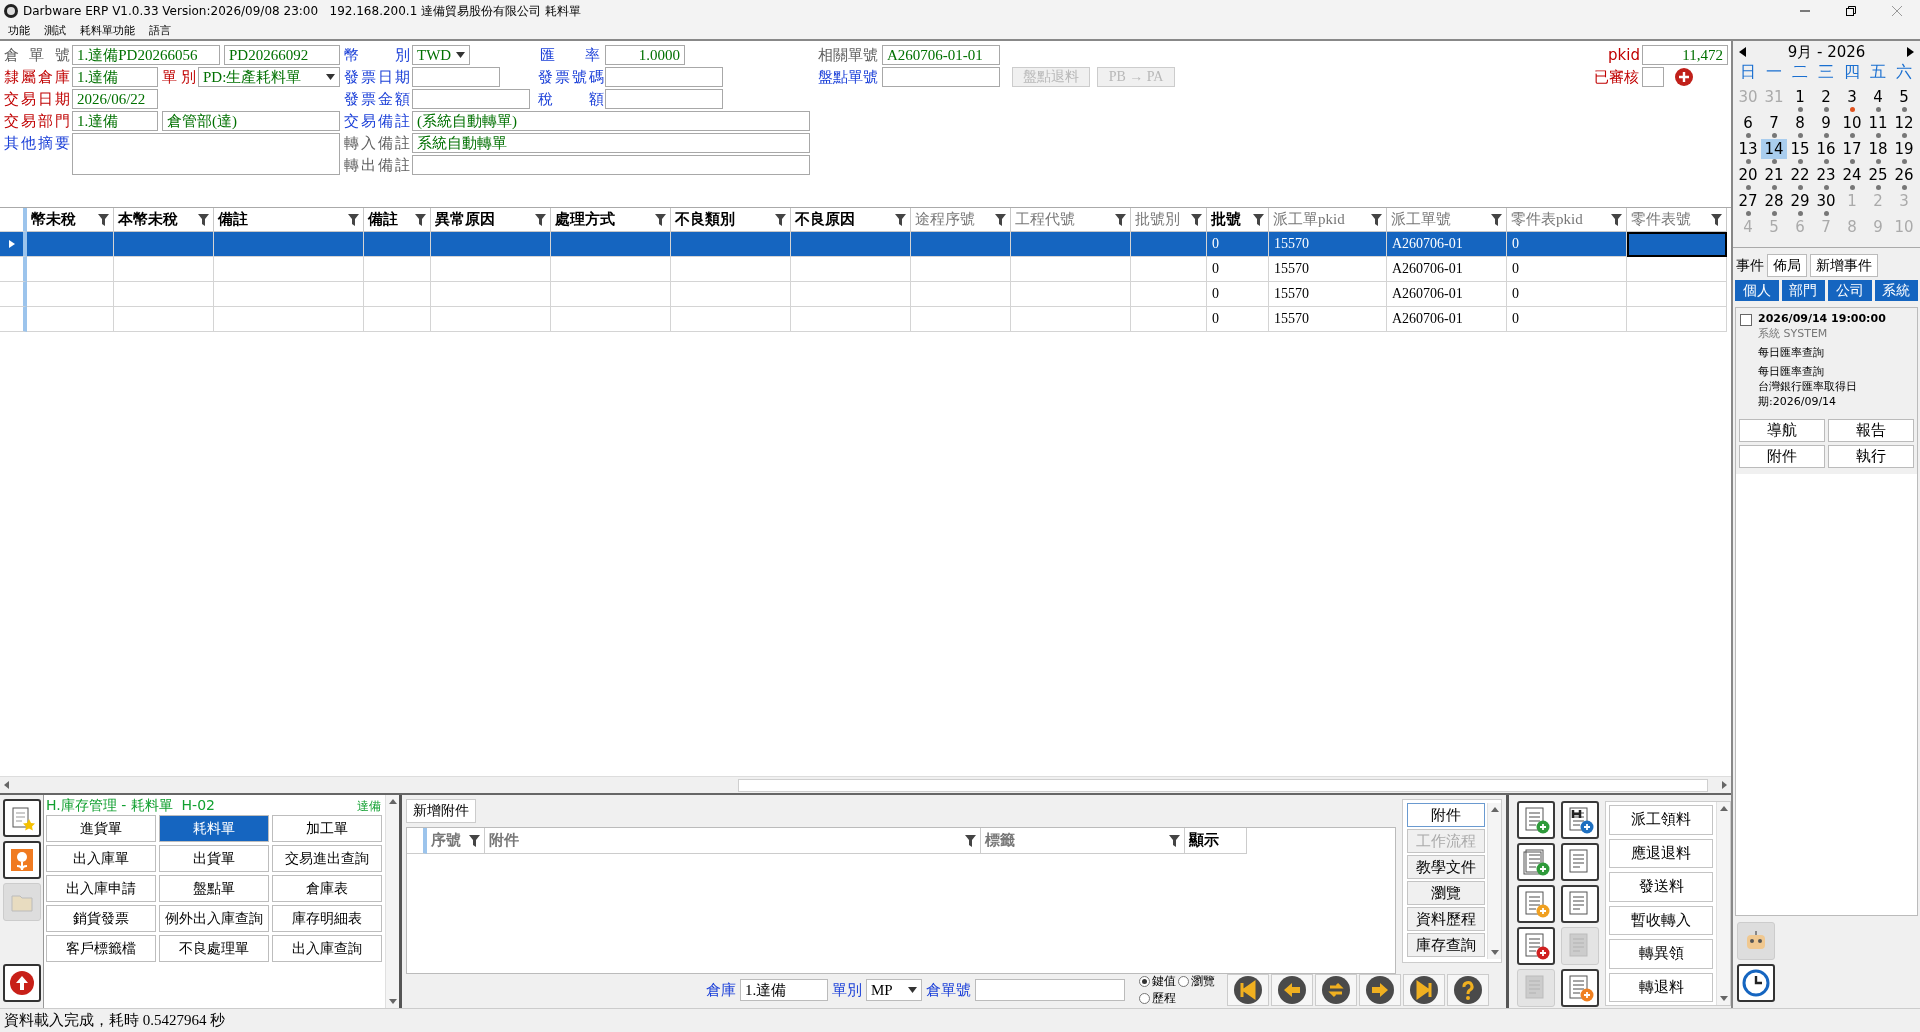 The image size is (1920, 1032). What do you see at coordinates (1896, 290) in the screenshot?
I see `event-tab: 系統` at bounding box center [1896, 290].